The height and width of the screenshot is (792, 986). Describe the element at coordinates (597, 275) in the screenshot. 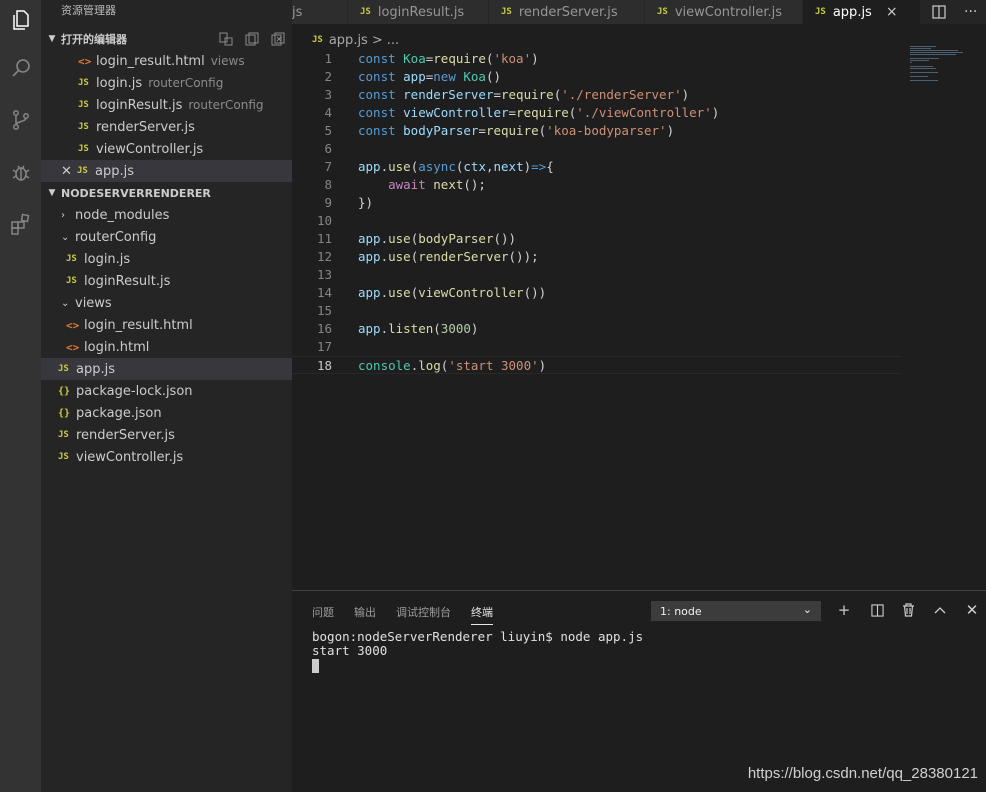

I see `code-line: 13` at that location.